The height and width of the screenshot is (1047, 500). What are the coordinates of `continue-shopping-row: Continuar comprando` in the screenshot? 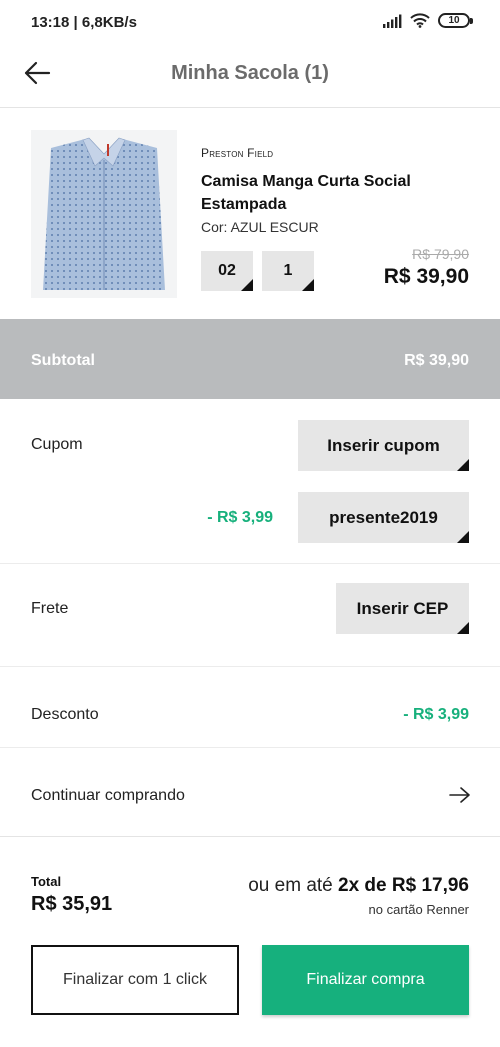 It's located at (250, 791).